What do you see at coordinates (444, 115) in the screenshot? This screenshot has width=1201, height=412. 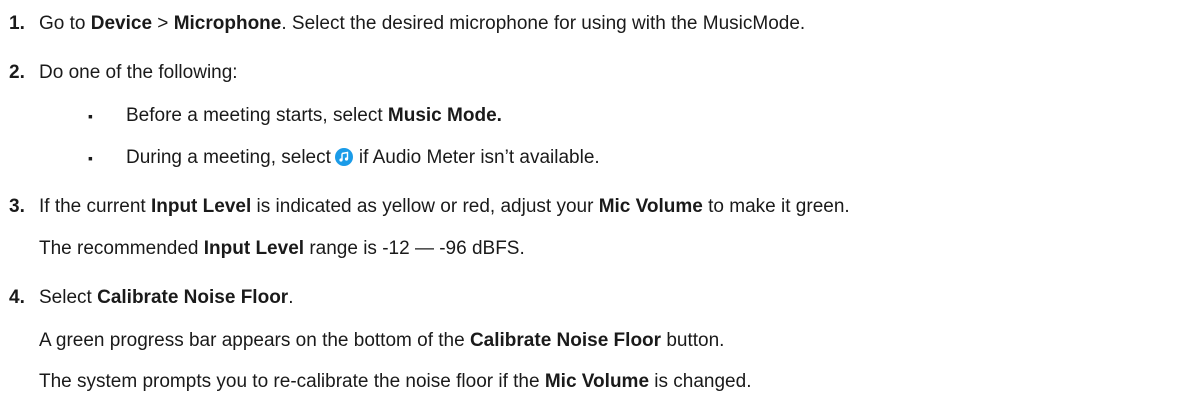 I see `ui-term: Music Mode.` at bounding box center [444, 115].